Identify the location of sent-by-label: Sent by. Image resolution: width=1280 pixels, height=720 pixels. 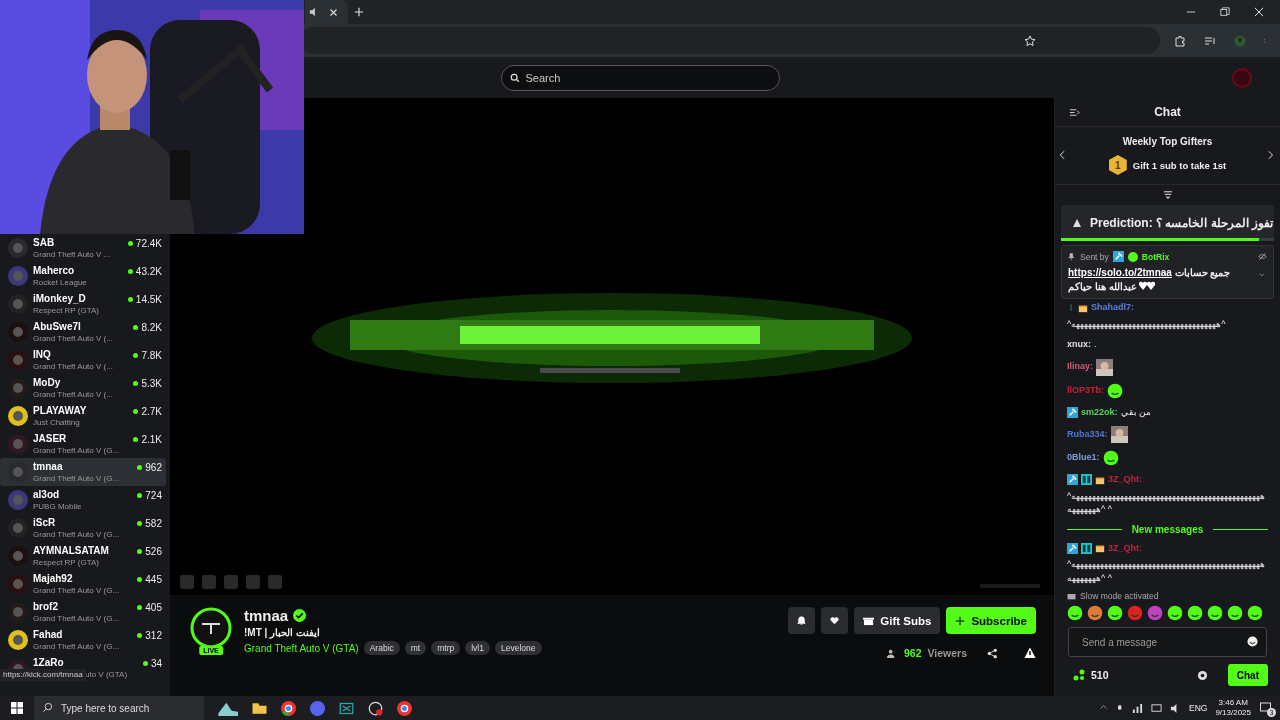
(1094, 256).